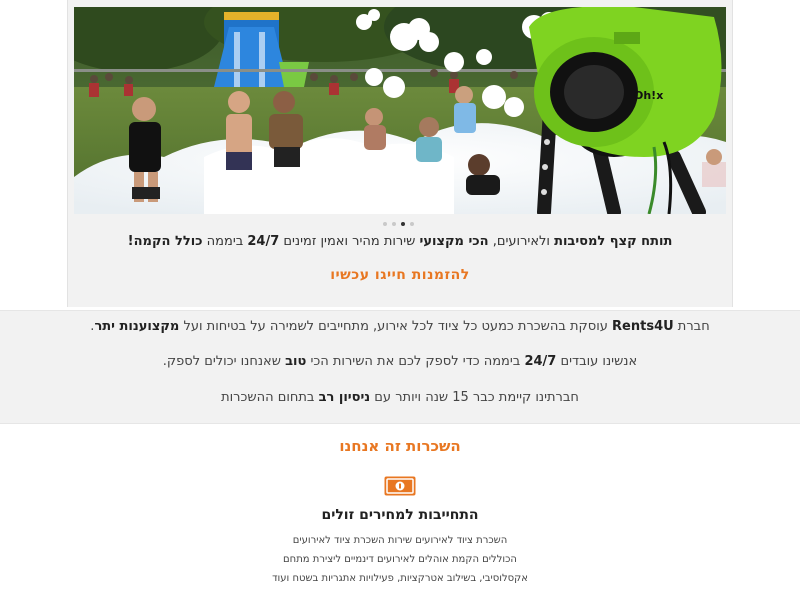 The width and height of the screenshot is (800, 600). I want to click on carousel-dot-active, so click(403, 224).